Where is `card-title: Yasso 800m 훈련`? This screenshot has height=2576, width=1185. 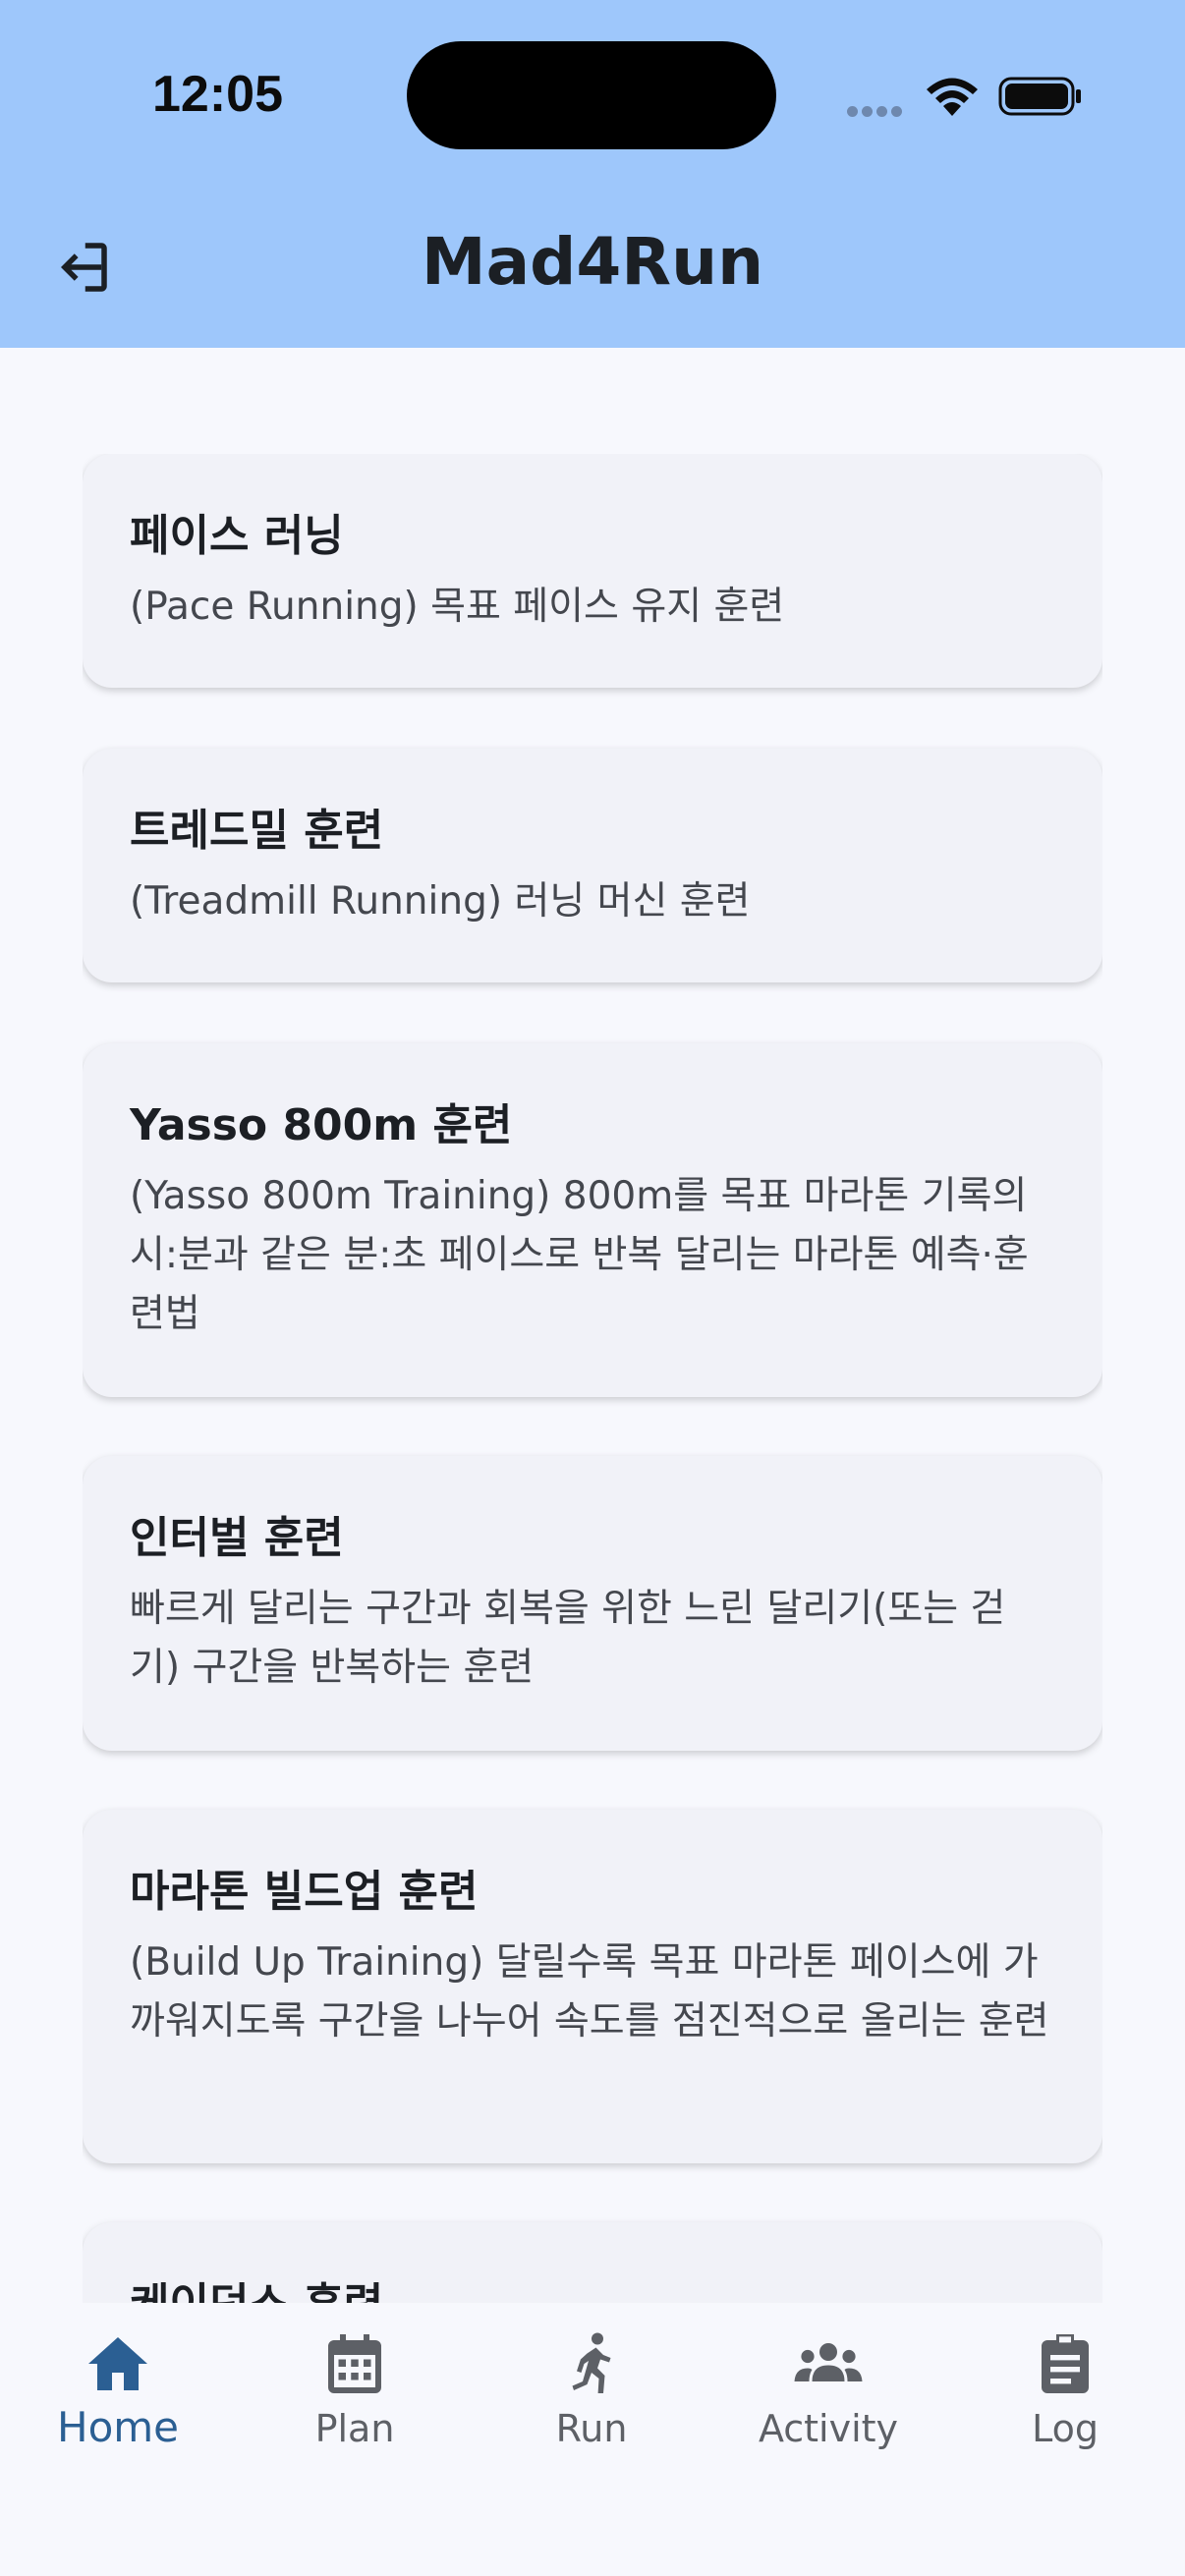
card-title: Yasso 800m 훈련 is located at coordinates (321, 1125).